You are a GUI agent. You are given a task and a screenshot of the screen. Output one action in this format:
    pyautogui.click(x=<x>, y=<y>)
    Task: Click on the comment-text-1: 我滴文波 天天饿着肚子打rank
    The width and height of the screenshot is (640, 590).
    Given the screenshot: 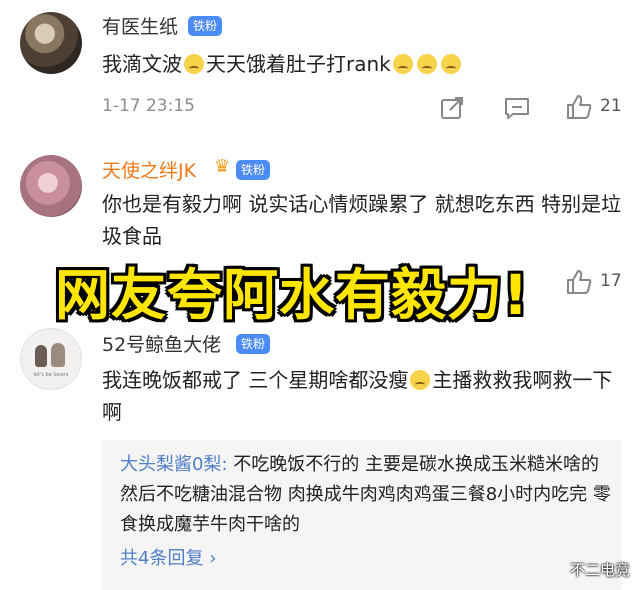 What is the action you would take?
    pyautogui.click(x=282, y=64)
    